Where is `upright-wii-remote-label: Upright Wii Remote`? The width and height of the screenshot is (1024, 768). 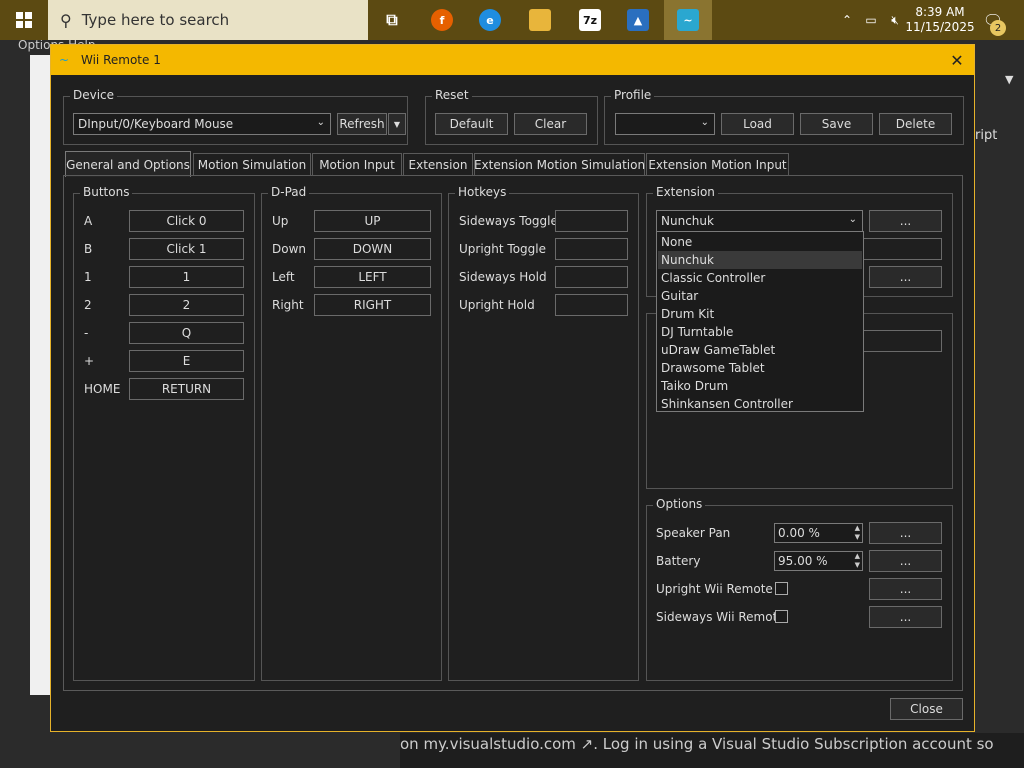 upright-wii-remote-label: Upright Wii Remote is located at coordinates (714, 589).